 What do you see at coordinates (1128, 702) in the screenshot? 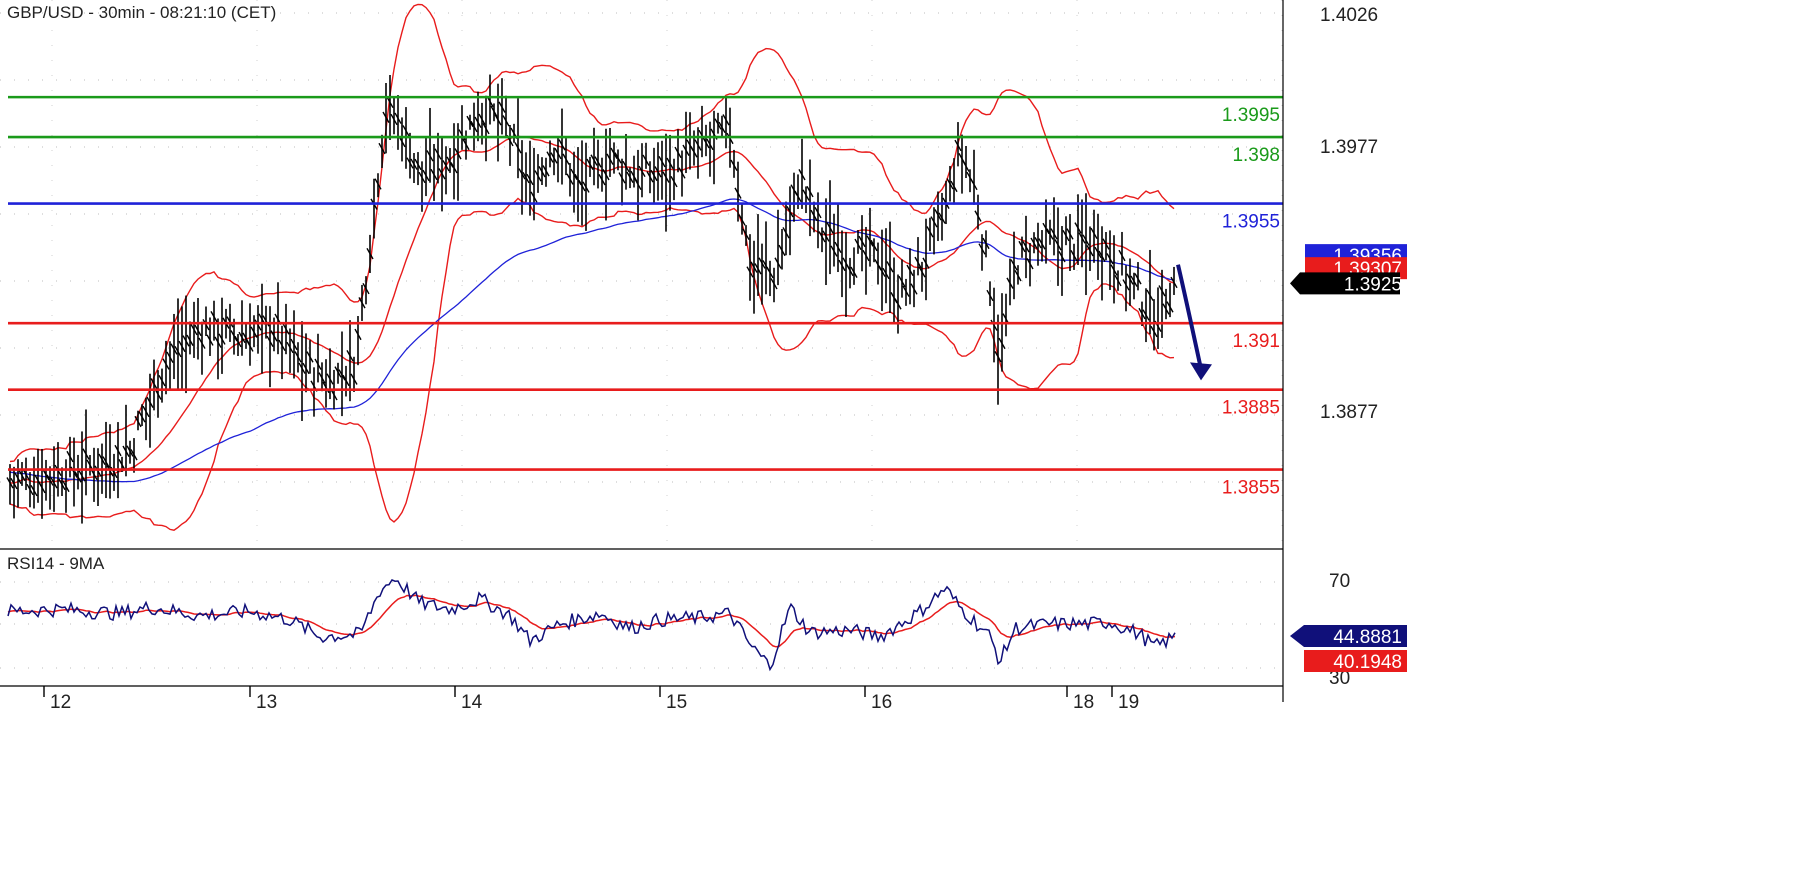
I see `time-label: 19` at bounding box center [1128, 702].